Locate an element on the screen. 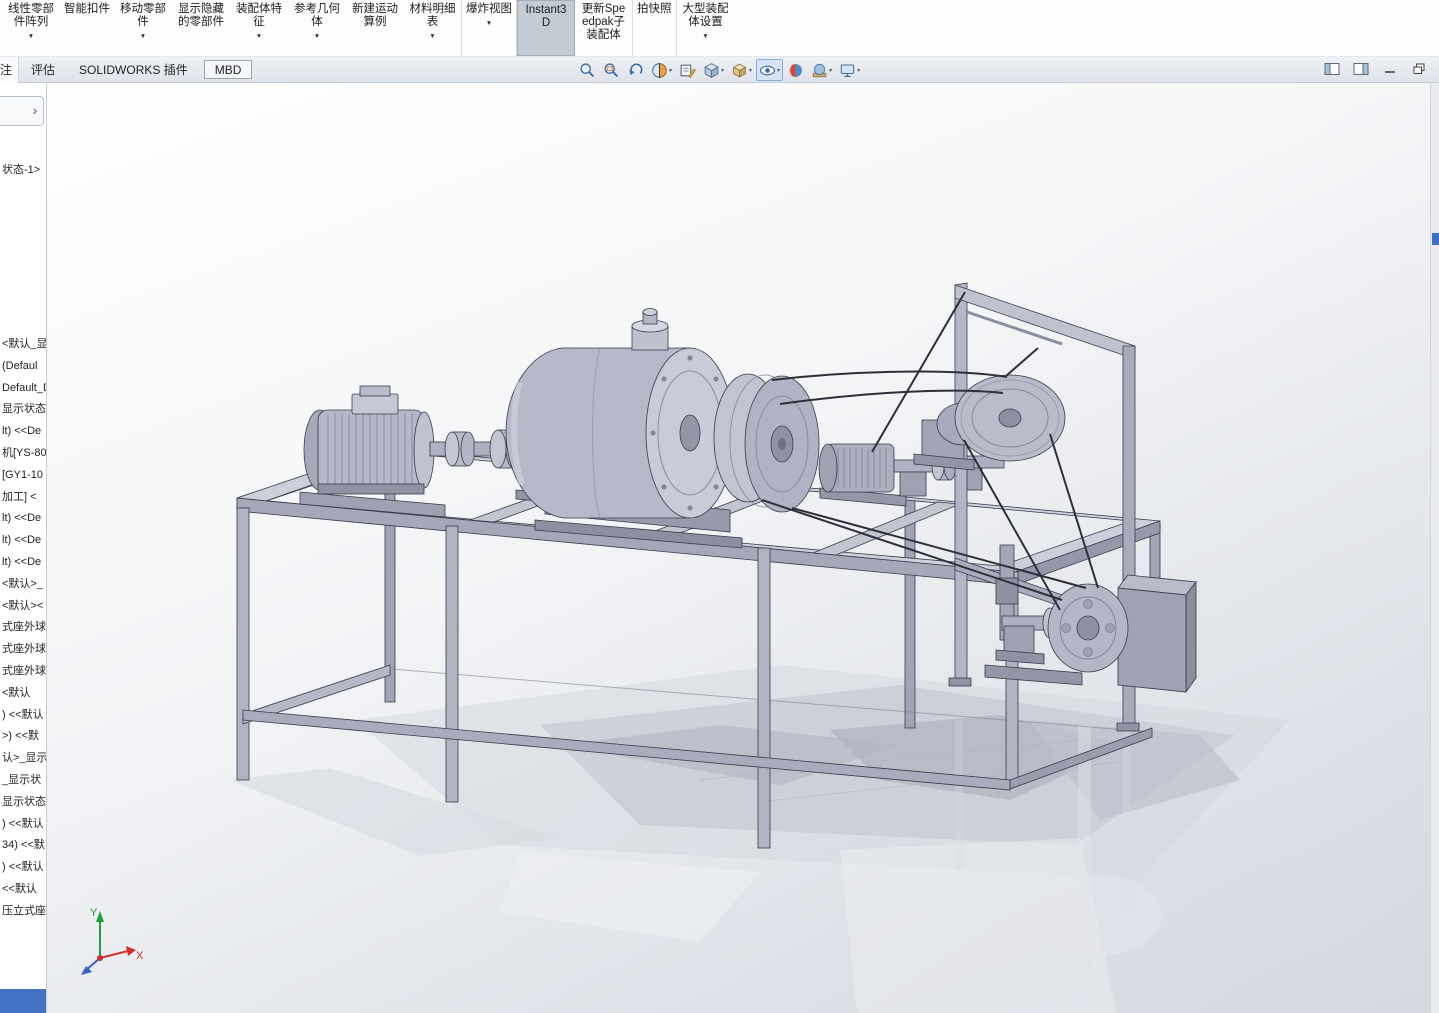 The width and height of the screenshot is (1439, 1013). tree-item: [GY1-10 is located at coordinates (24, 476).